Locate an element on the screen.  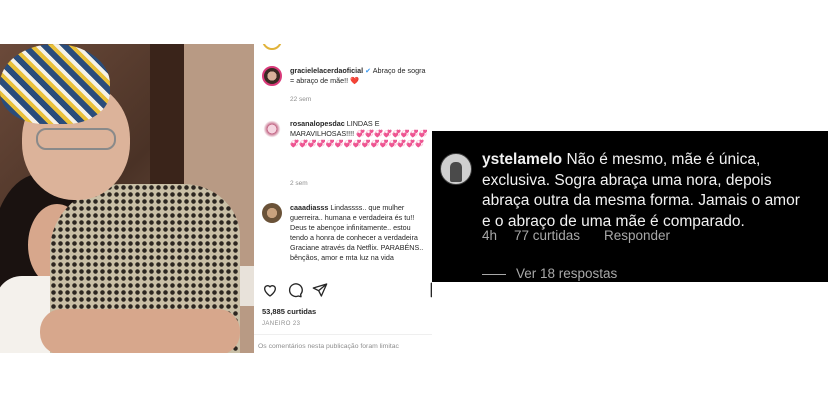
reply-likes: 77 curtidas is located at coordinates (547, 235).